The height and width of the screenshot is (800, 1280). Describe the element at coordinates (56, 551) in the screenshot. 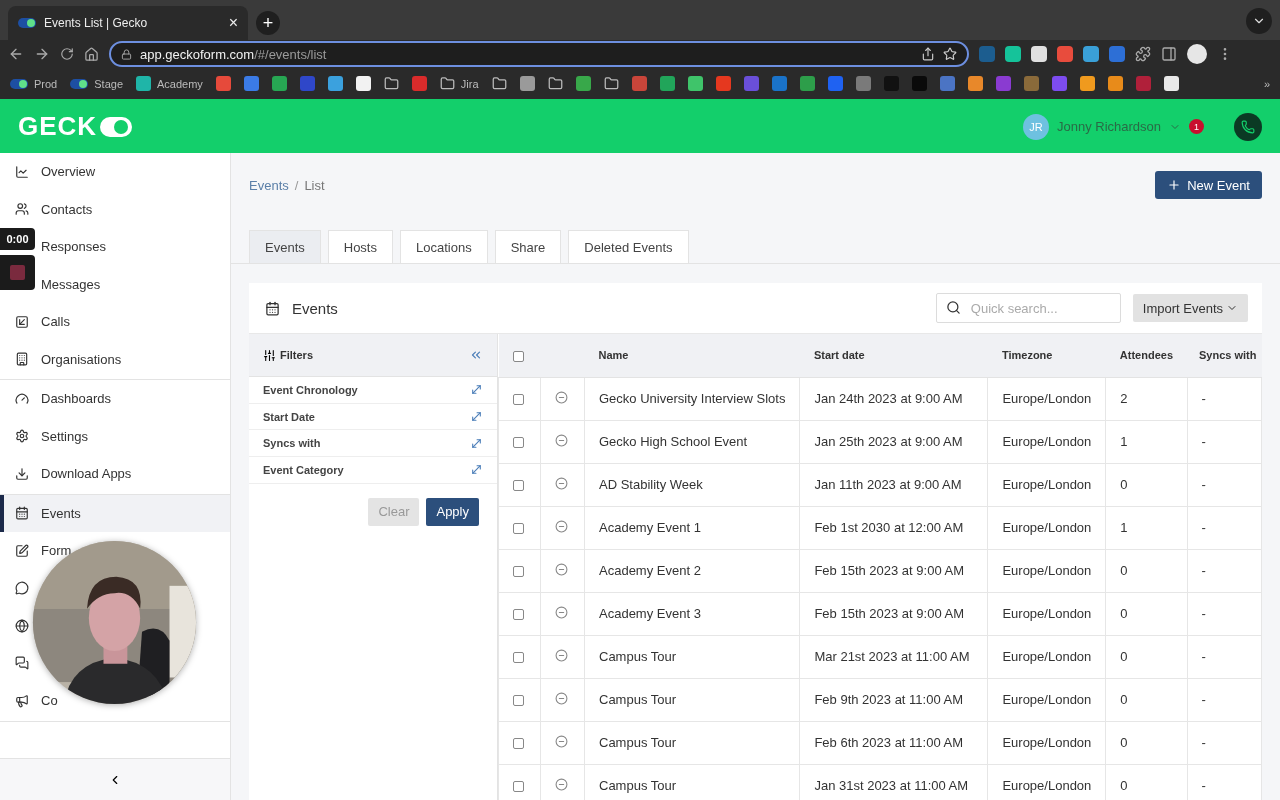

I see `sidebar-item: Form` at that location.